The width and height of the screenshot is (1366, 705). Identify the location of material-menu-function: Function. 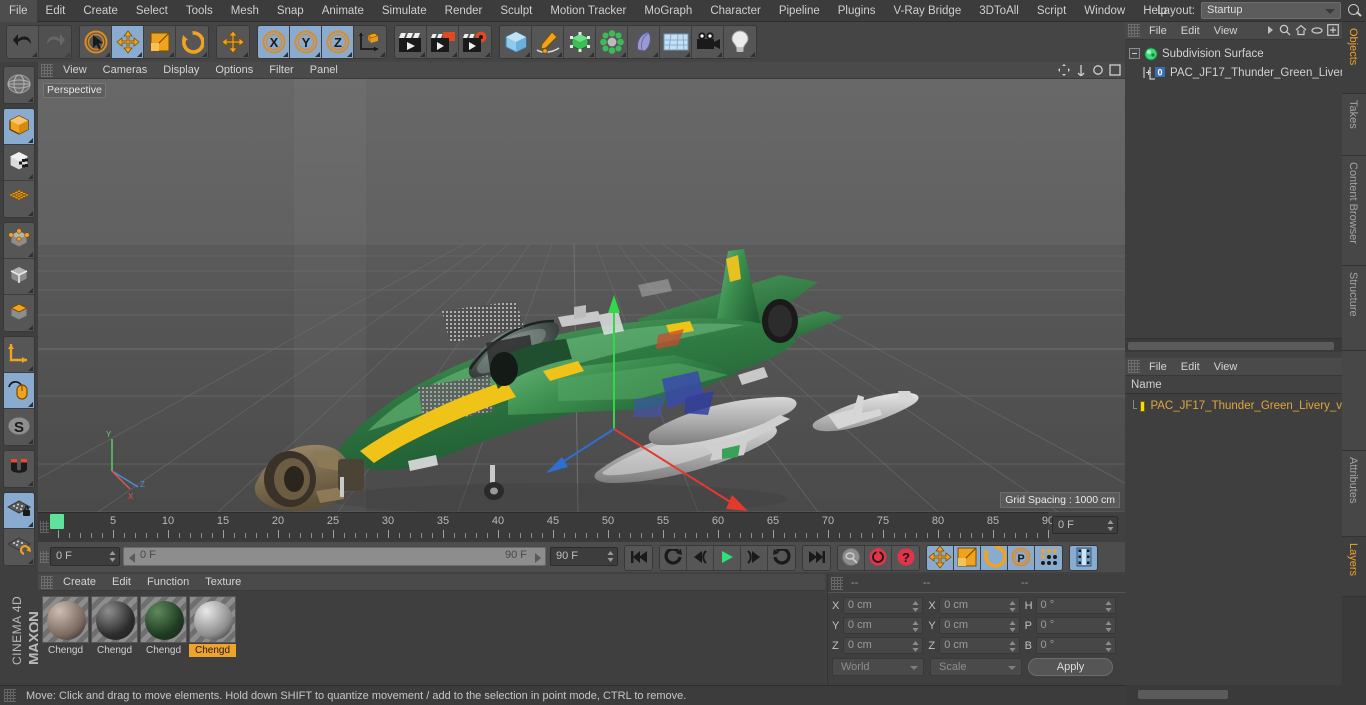
(168, 582).